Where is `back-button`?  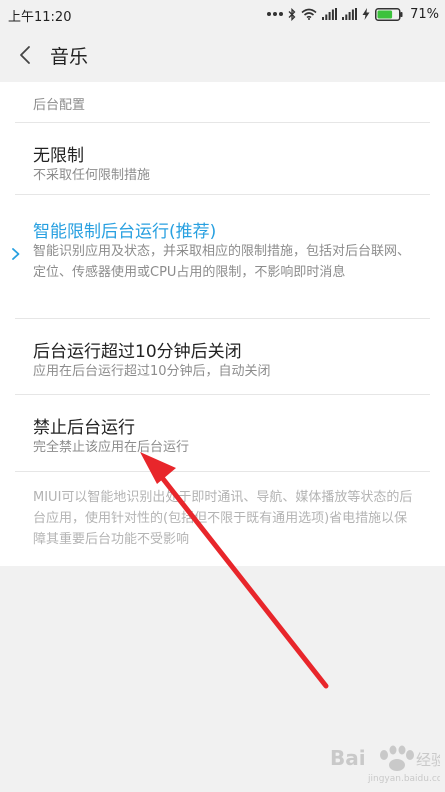
back-button is located at coordinates (27, 55).